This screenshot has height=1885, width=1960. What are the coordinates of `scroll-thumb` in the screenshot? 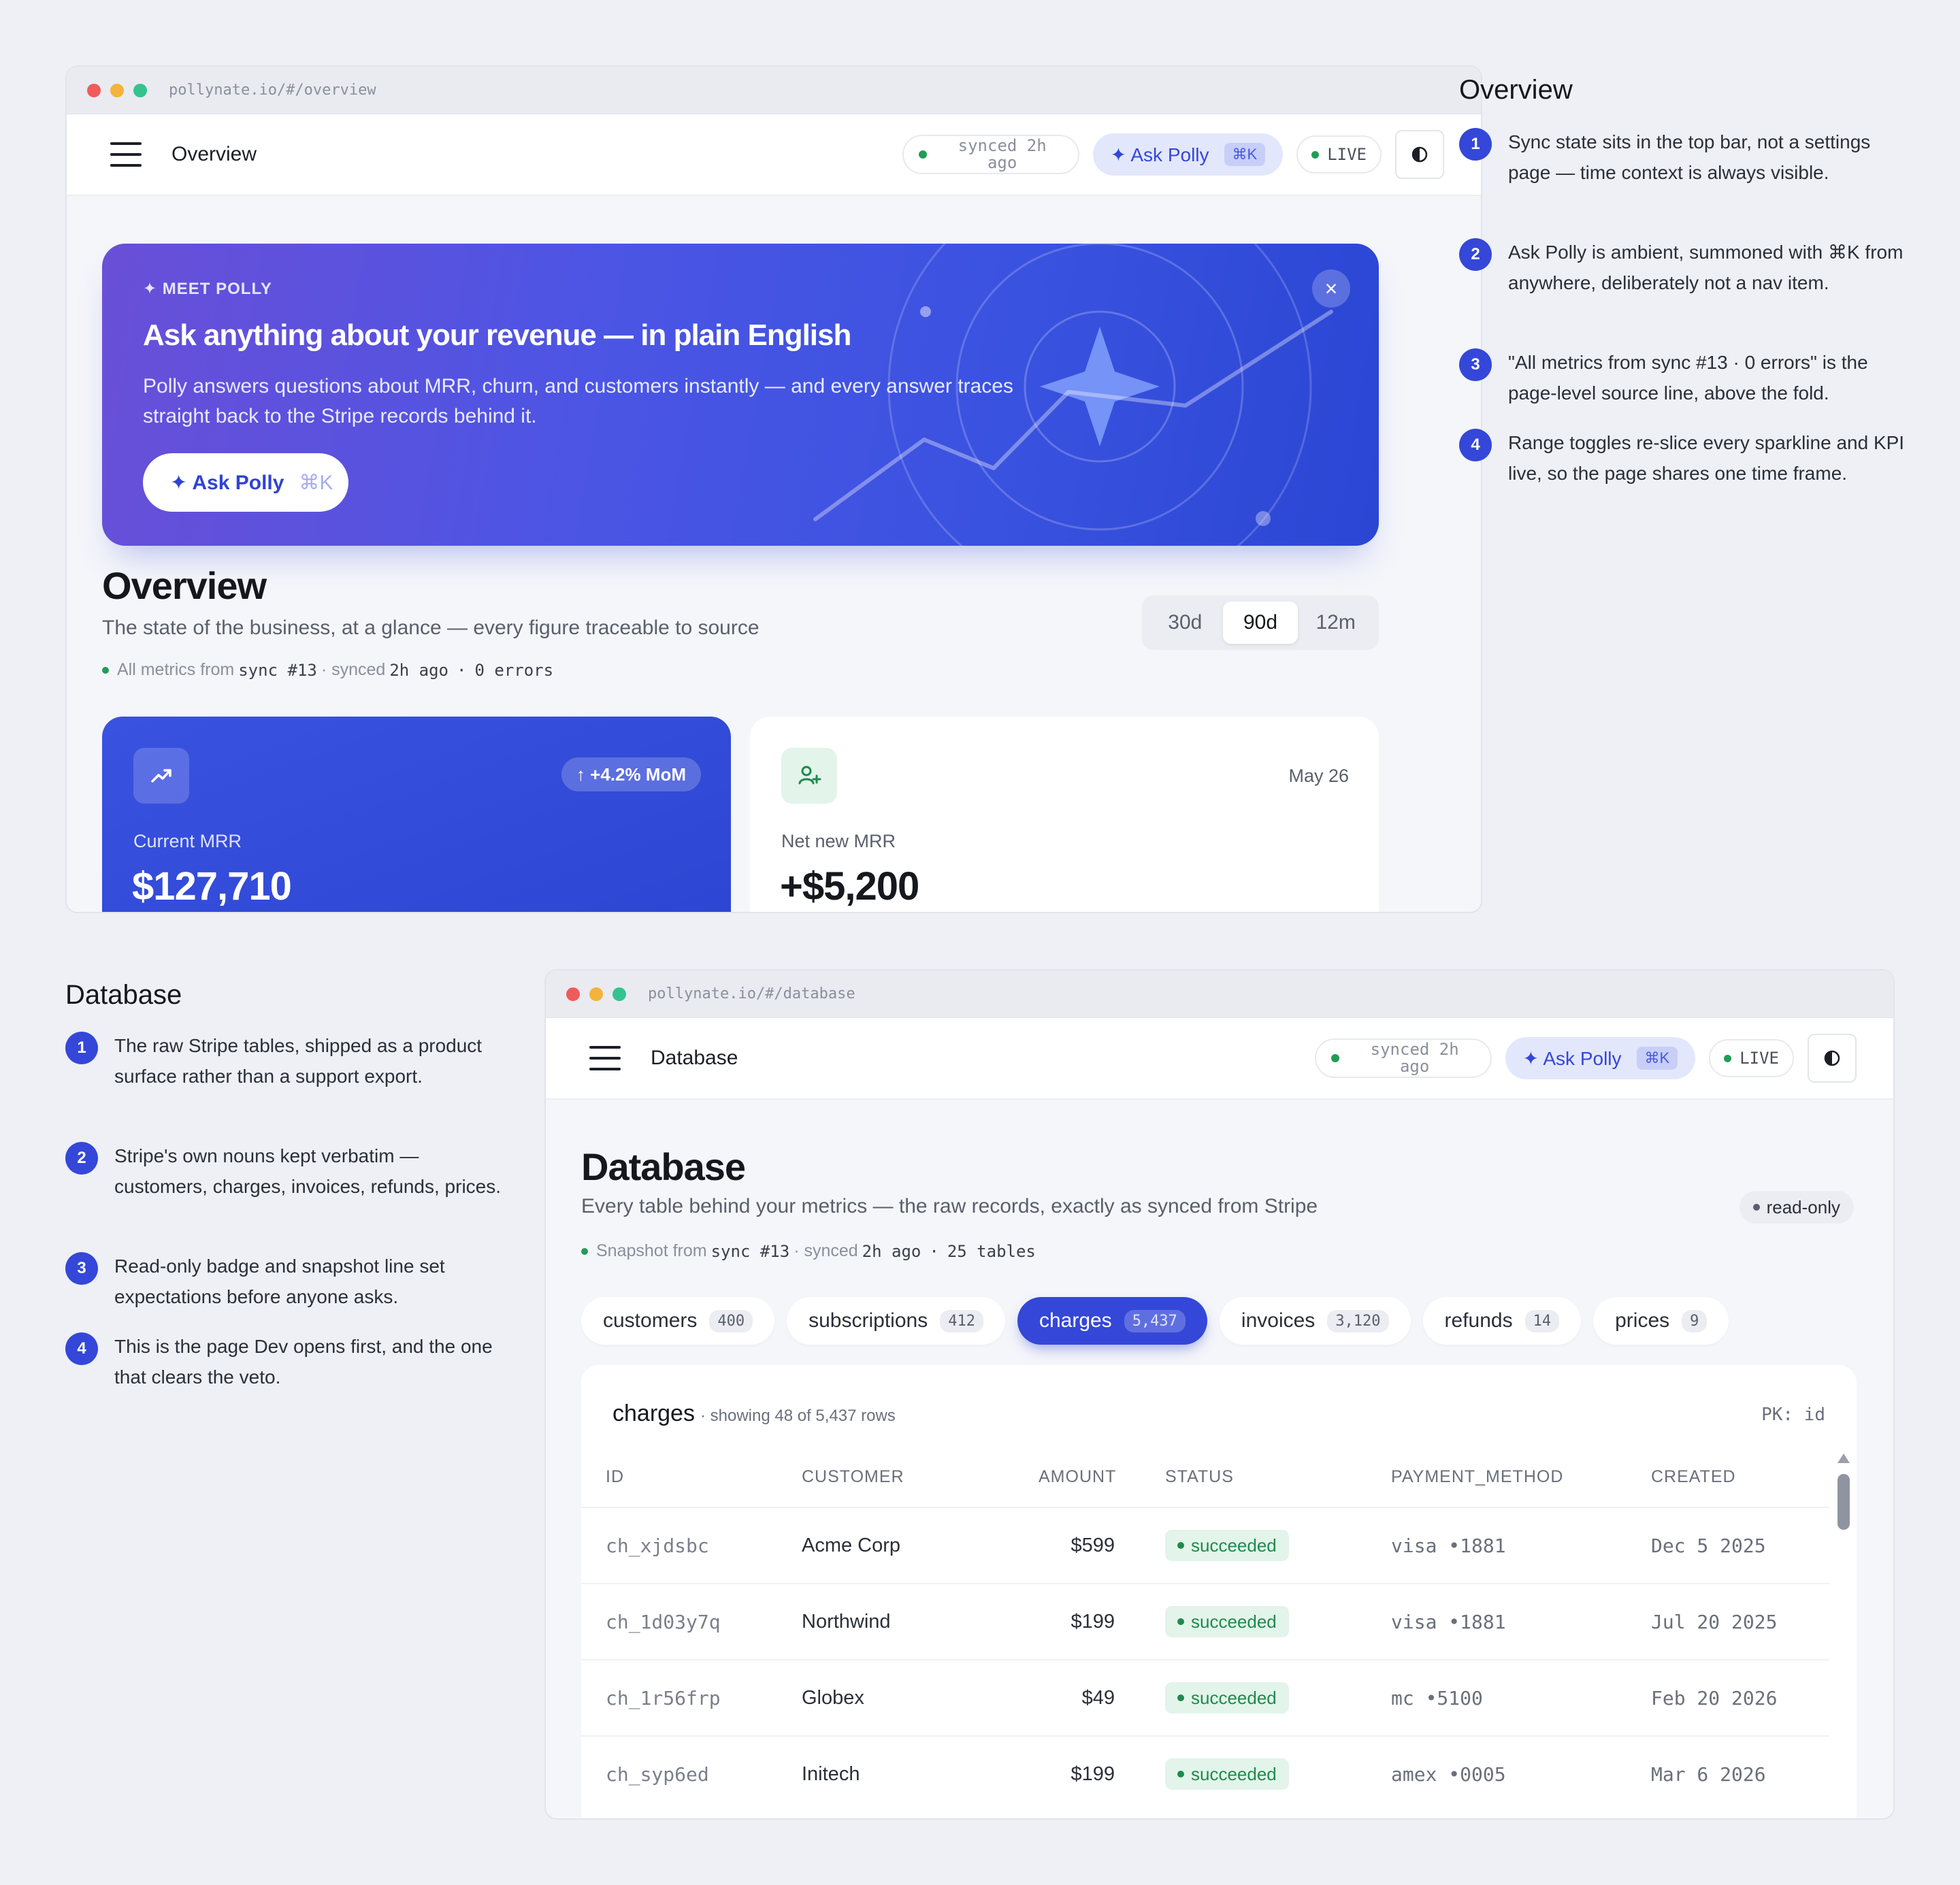 It's located at (1844, 1502).